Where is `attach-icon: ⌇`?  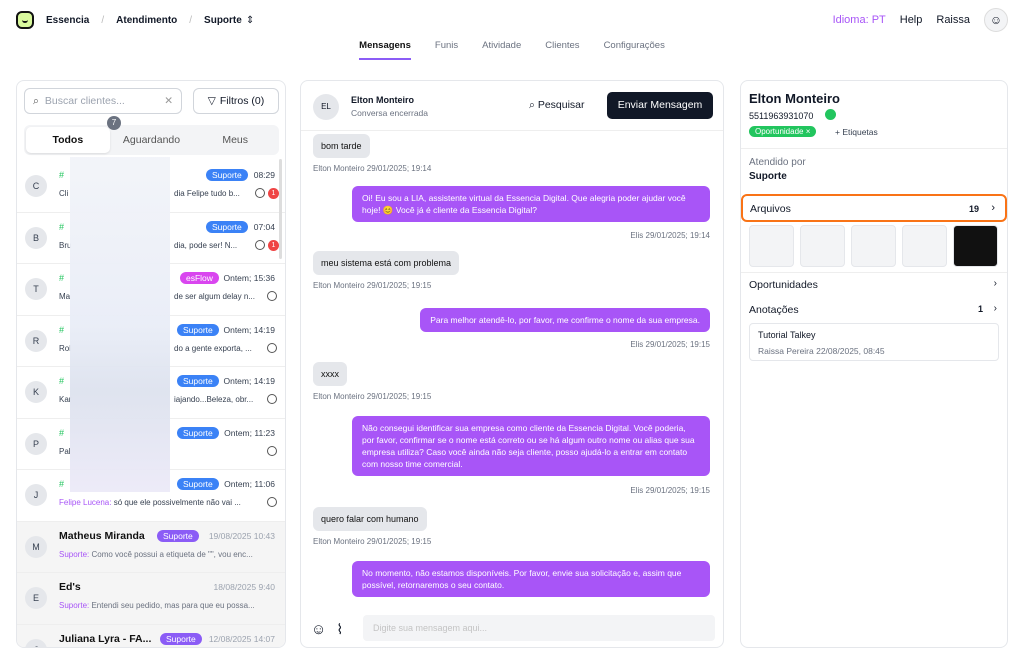
attach-icon: ⌇ is located at coordinates (339, 629).